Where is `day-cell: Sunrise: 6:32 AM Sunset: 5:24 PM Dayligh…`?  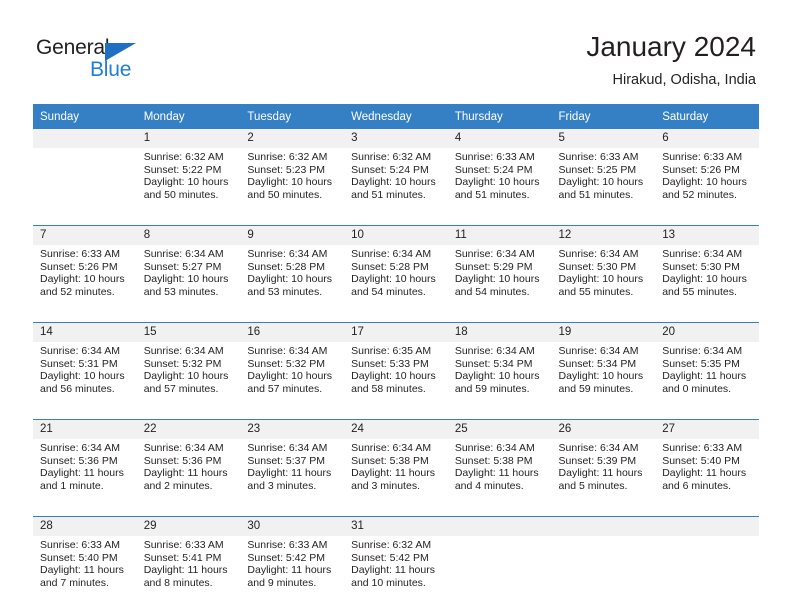 day-cell: Sunrise: 6:32 AM Sunset: 5:24 PM Dayligh… is located at coordinates (396, 186).